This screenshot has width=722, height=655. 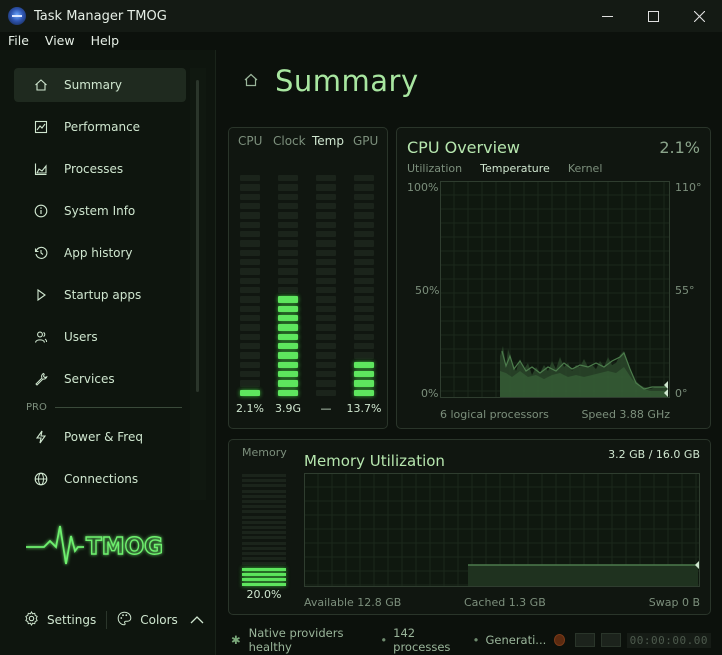 I want to click on maximize-button, so click(x=653, y=16).